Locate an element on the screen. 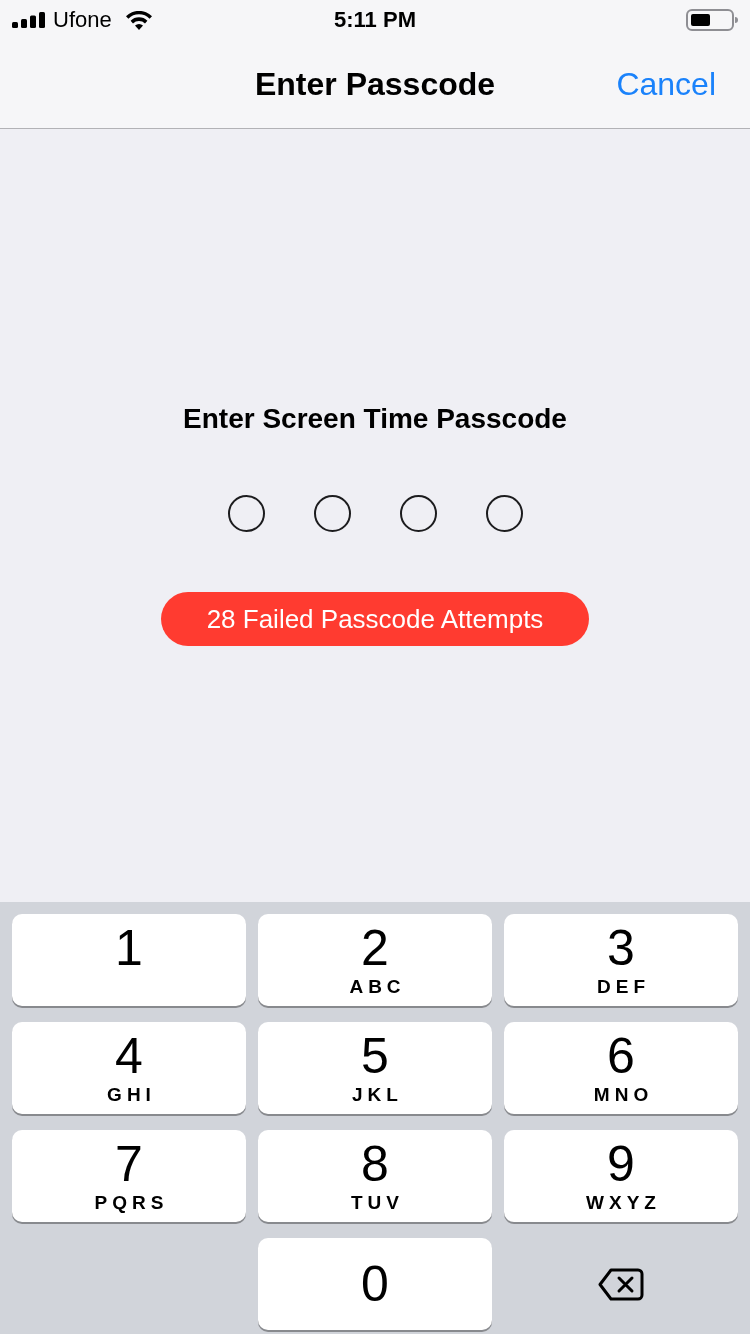  wifi-icon is located at coordinates (138, 20).